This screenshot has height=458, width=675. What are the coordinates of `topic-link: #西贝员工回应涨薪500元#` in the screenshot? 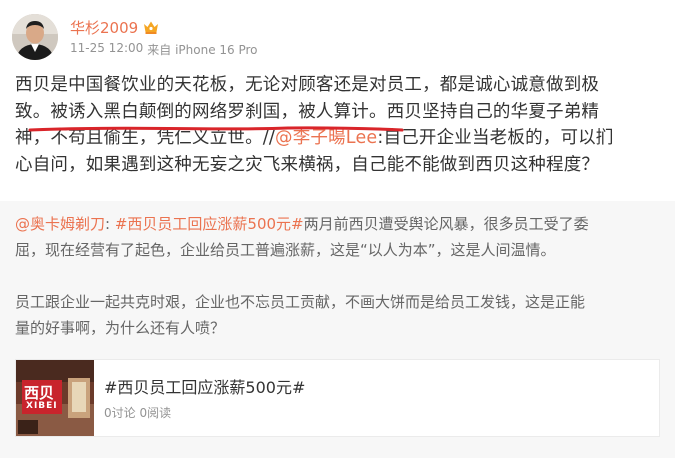 It's located at (209, 224).